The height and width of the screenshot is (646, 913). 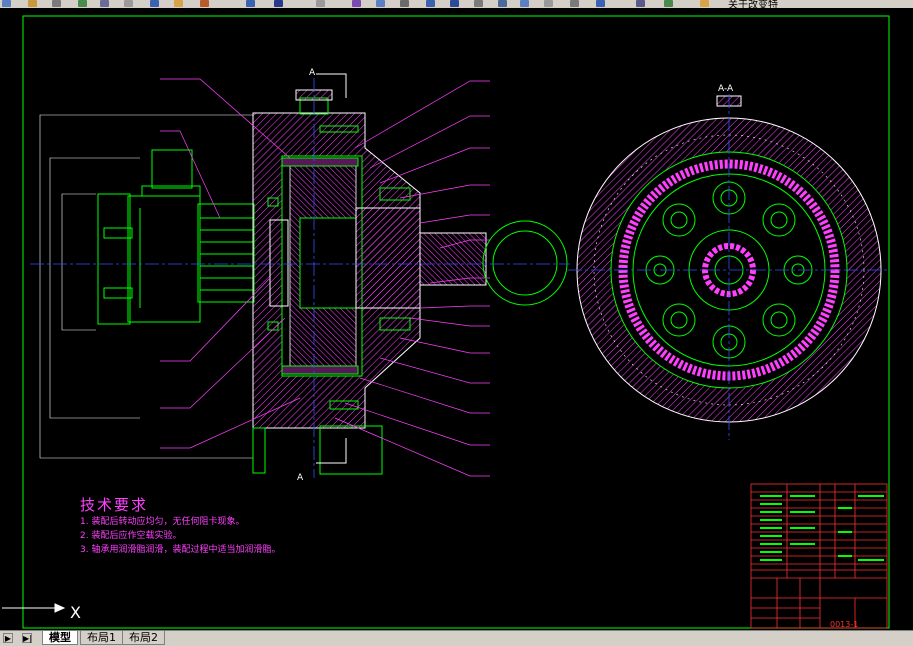 I want to click on section-view-label: A-A, so click(x=726, y=89).